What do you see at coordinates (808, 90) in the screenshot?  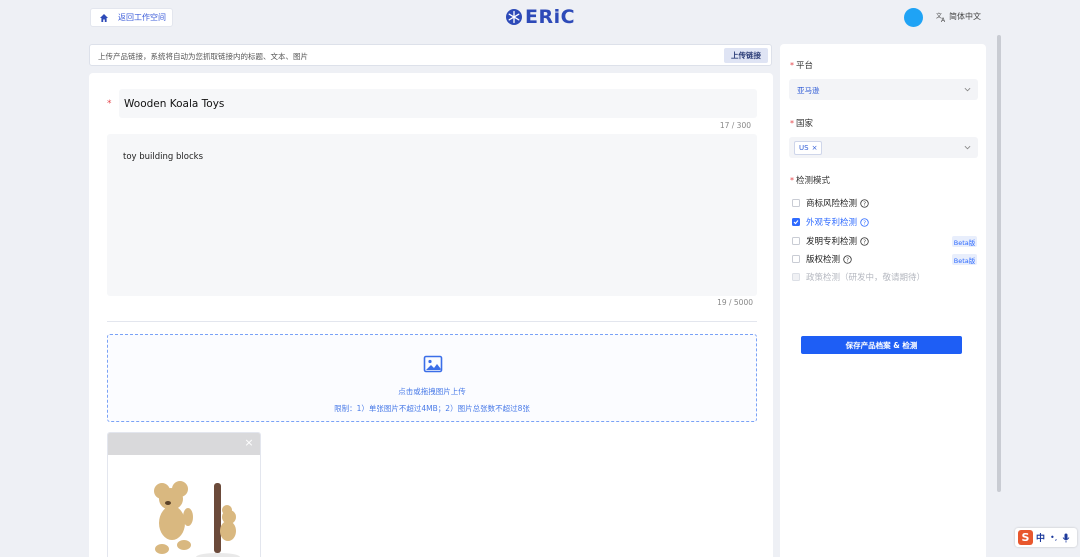 I see `platform-value: 亚马逊` at bounding box center [808, 90].